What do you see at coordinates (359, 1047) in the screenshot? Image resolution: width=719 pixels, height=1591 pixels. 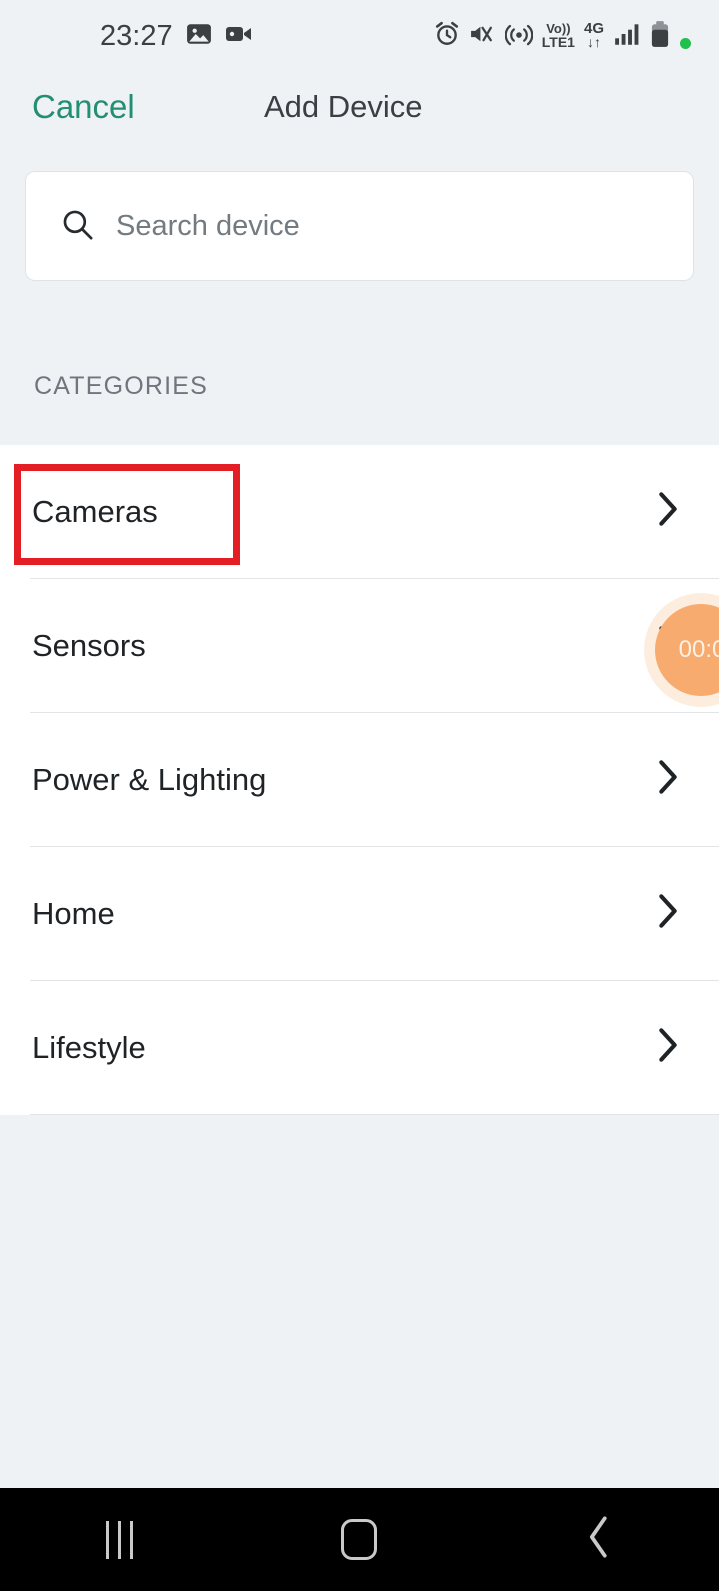 I see `list-item-lifestyle: Lifestyle` at bounding box center [359, 1047].